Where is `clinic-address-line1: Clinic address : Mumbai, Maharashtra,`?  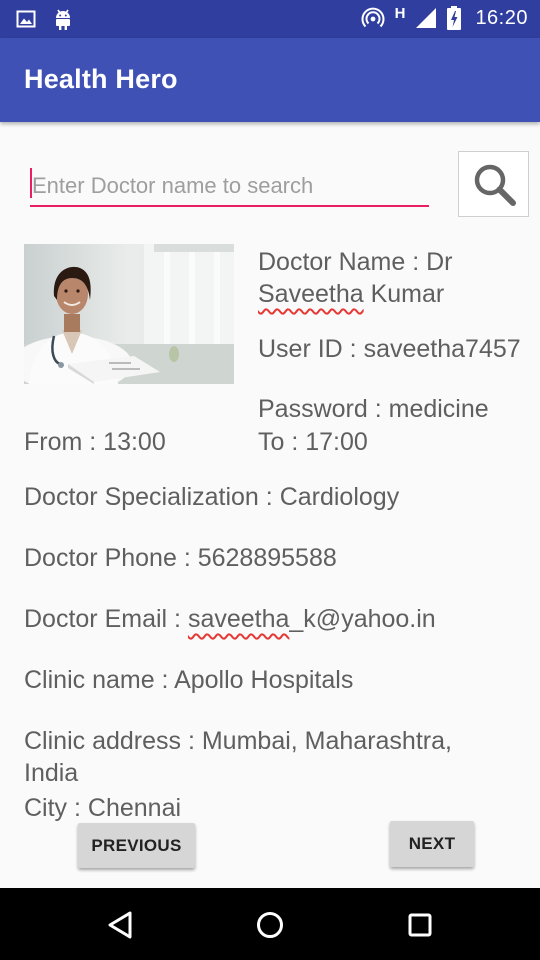
clinic-address-line1: Clinic address : Mumbai, Maharashtra, is located at coordinates (238, 741).